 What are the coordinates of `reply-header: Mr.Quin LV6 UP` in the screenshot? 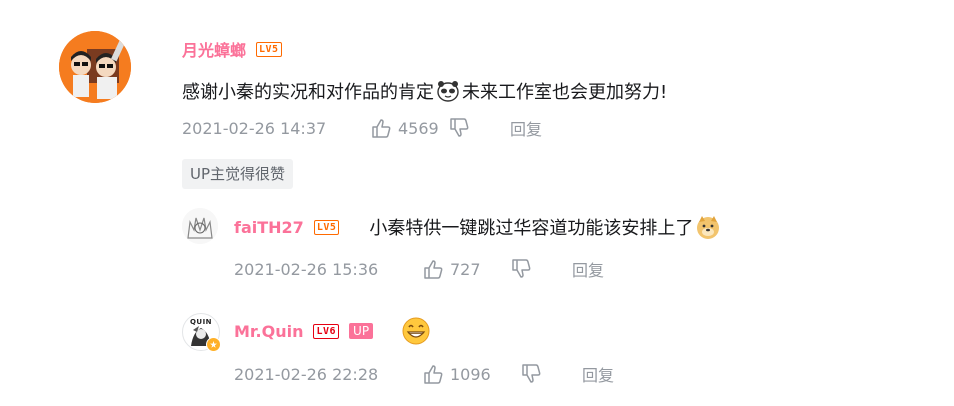 It's located at (332, 331).